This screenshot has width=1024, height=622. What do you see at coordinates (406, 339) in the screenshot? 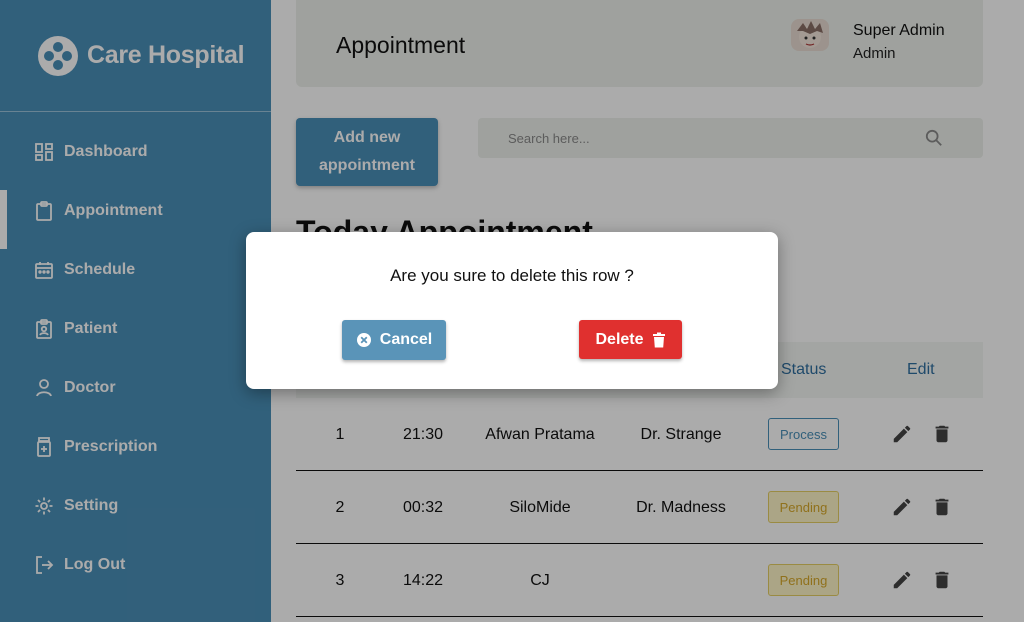
I see `cancel-button-label: Cancel` at bounding box center [406, 339].